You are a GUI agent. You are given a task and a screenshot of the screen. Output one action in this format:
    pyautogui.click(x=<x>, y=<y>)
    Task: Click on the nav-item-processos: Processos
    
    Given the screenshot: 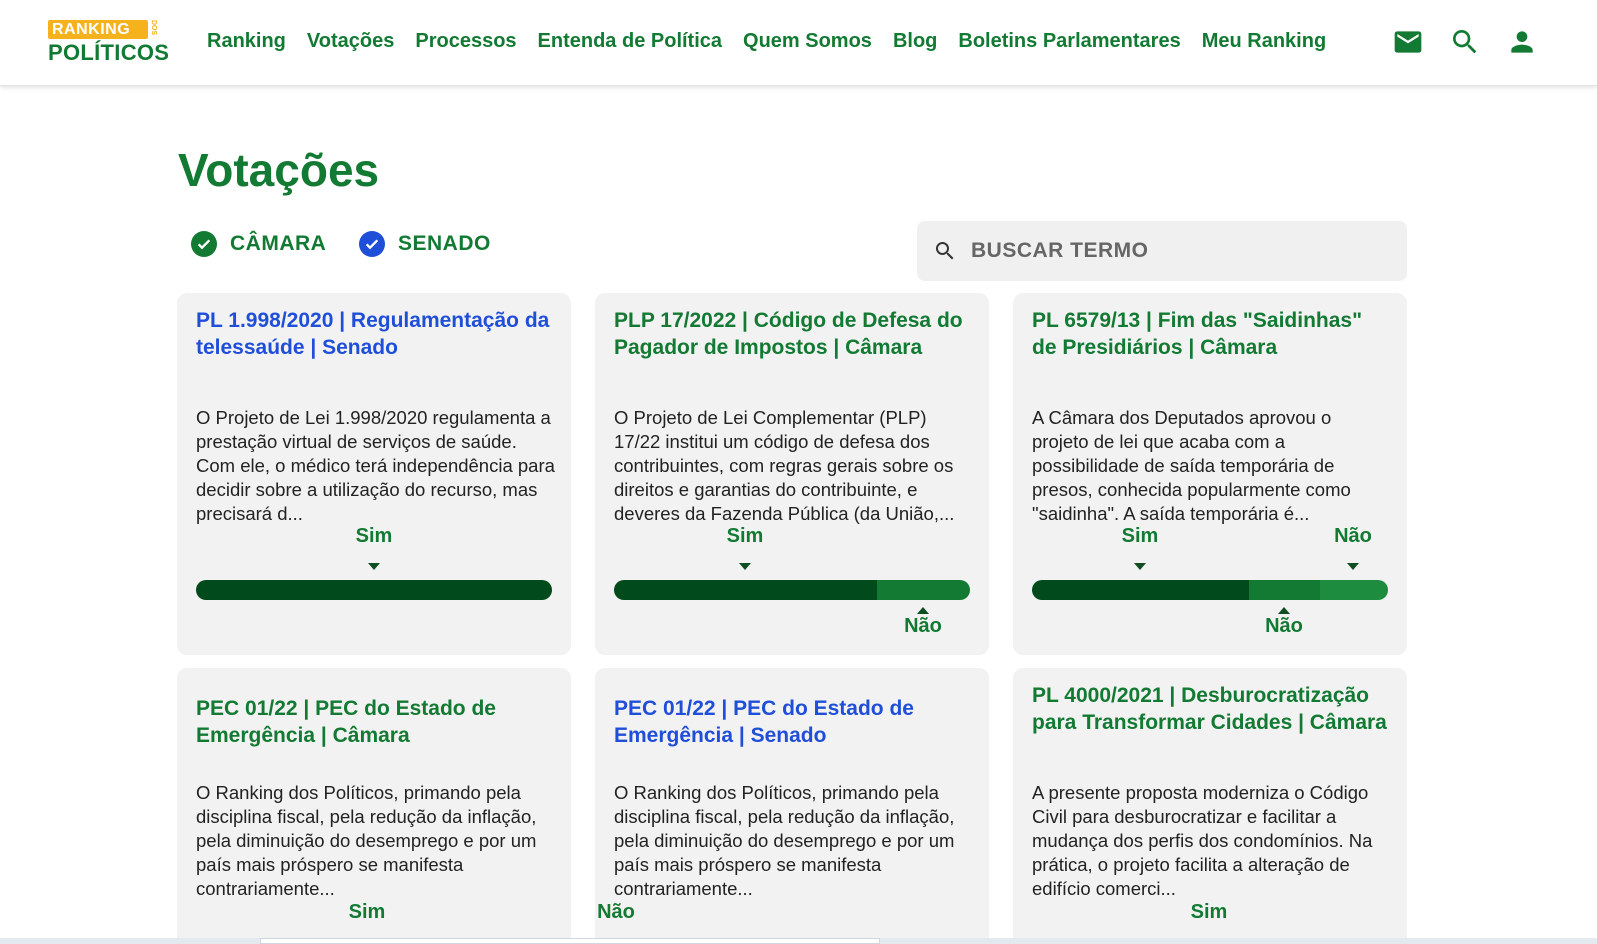 What is the action you would take?
    pyautogui.click(x=465, y=41)
    